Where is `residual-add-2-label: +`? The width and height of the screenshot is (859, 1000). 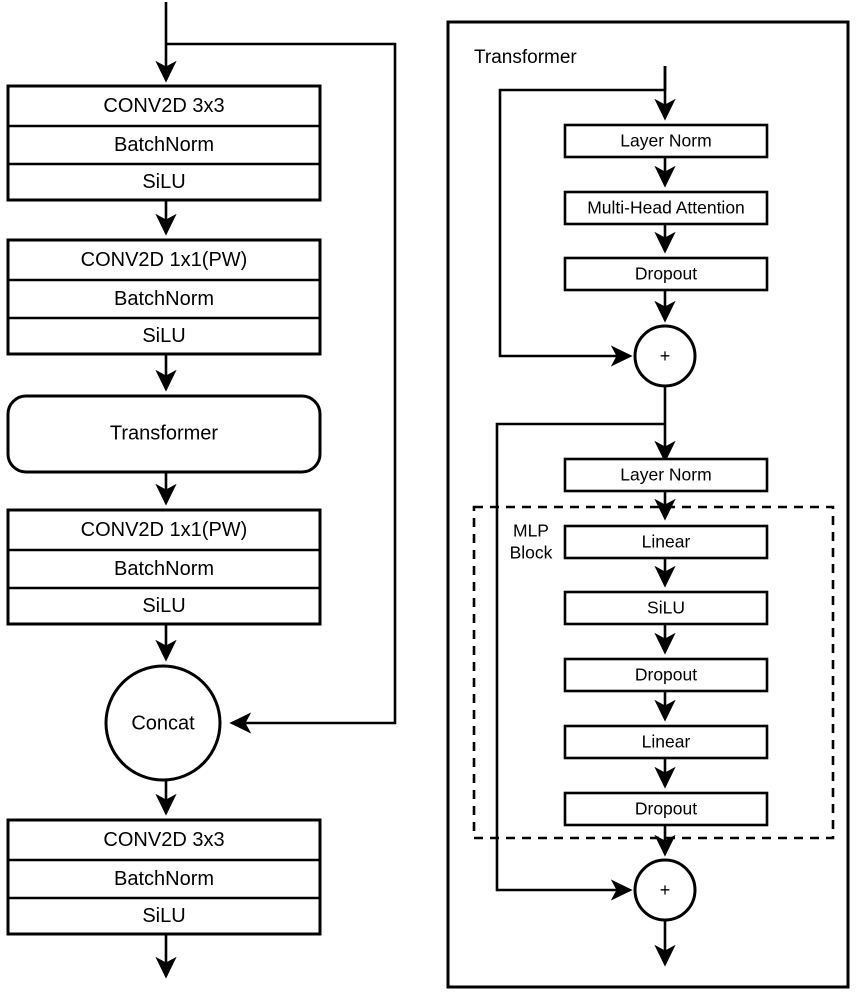 residual-add-2-label: + is located at coordinates (665, 890).